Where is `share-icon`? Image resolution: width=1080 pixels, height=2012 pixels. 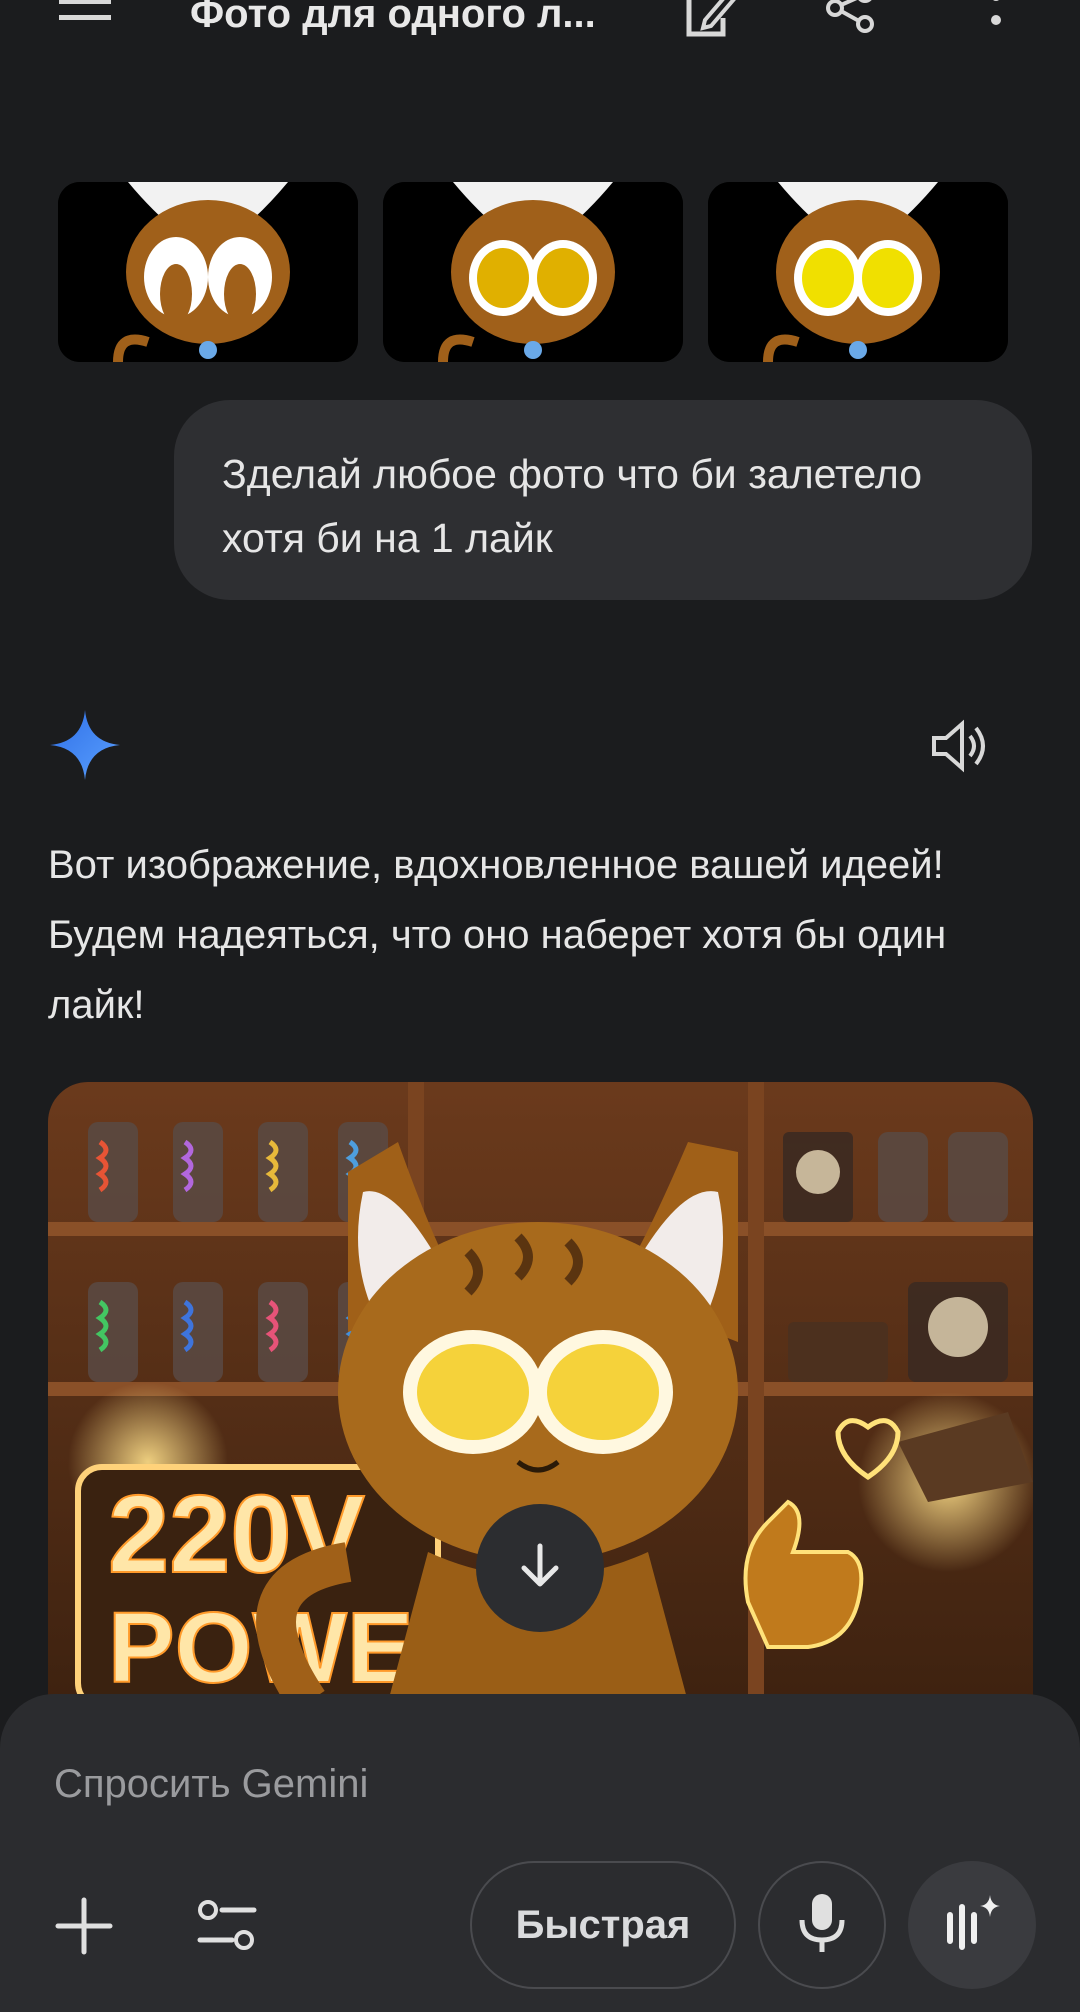
share-icon is located at coordinates (850, 21).